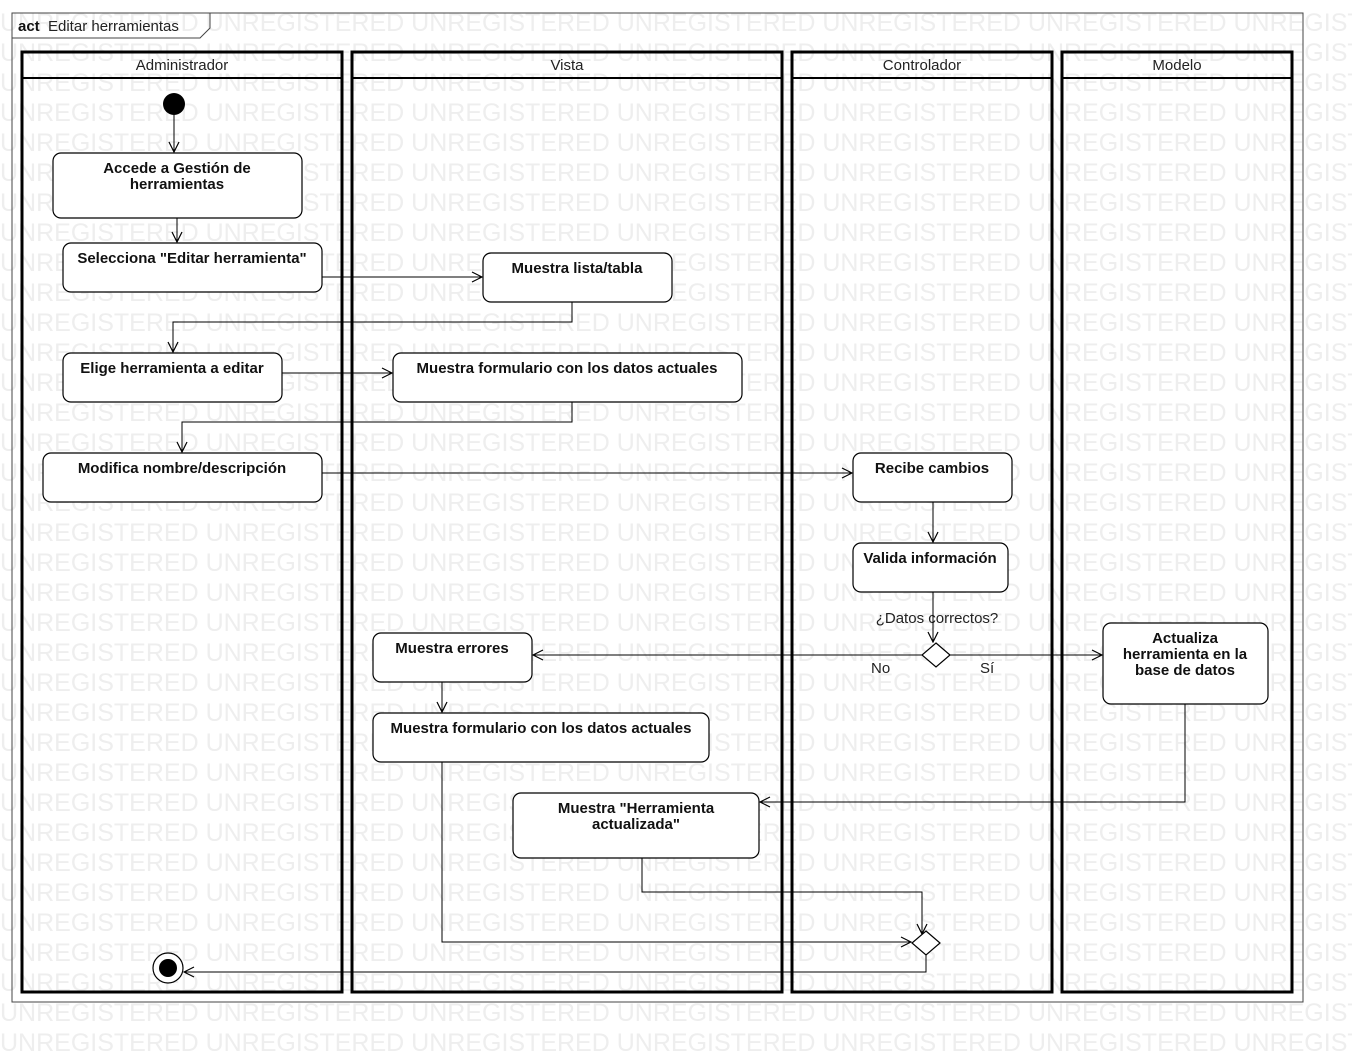 Image resolution: width=1352 pixels, height=1052 pixels. What do you see at coordinates (373, 327) in the screenshot?
I see `flow-lista-to-elige` at bounding box center [373, 327].